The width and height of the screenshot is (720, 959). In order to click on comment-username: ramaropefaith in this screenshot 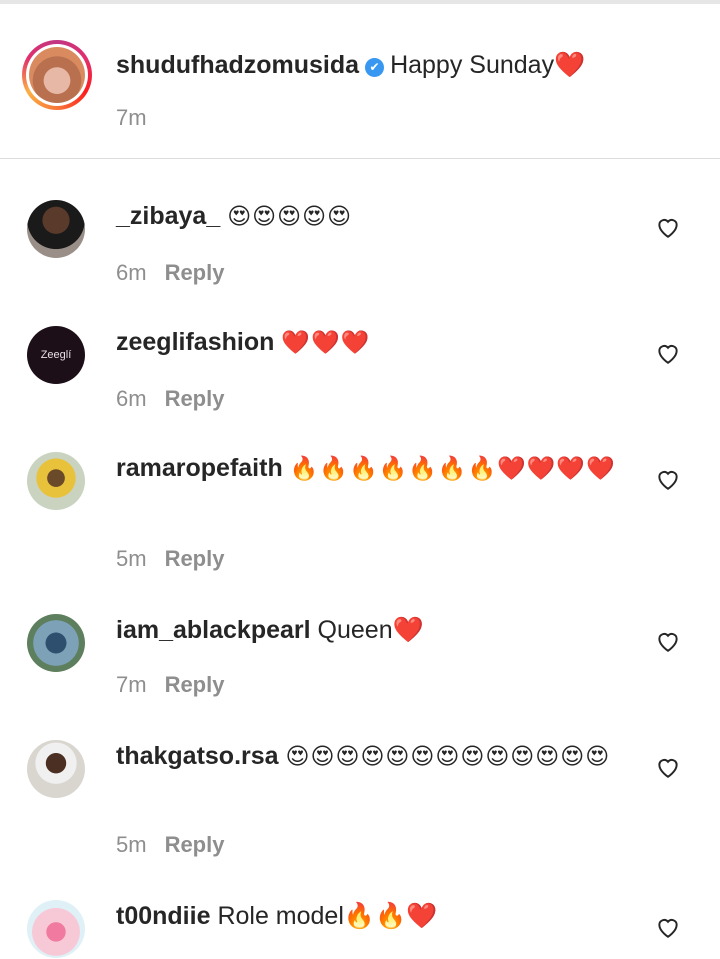, I will do `click(199, 468)`.